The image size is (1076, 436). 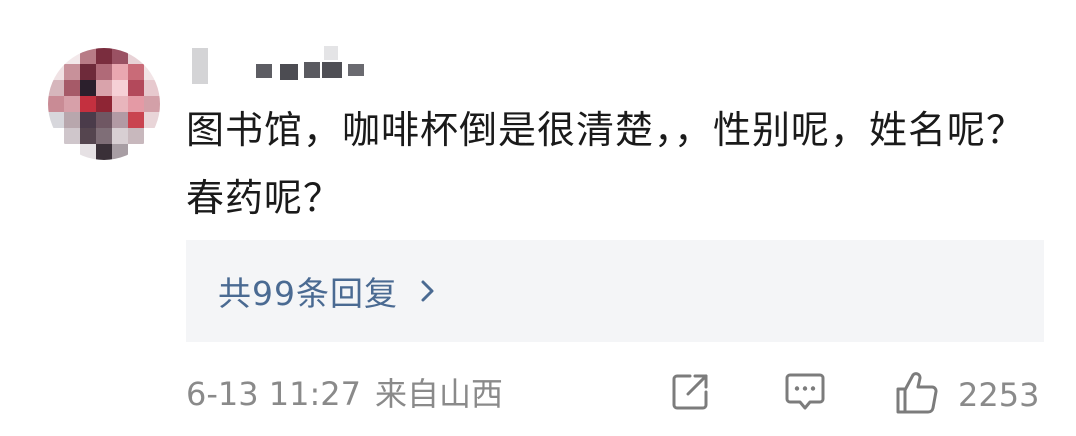 What do you see at coordinates (274, 394) in the screenshot?
I see `comment-date: 6-13 11:27` at bounding box center [274, 394].